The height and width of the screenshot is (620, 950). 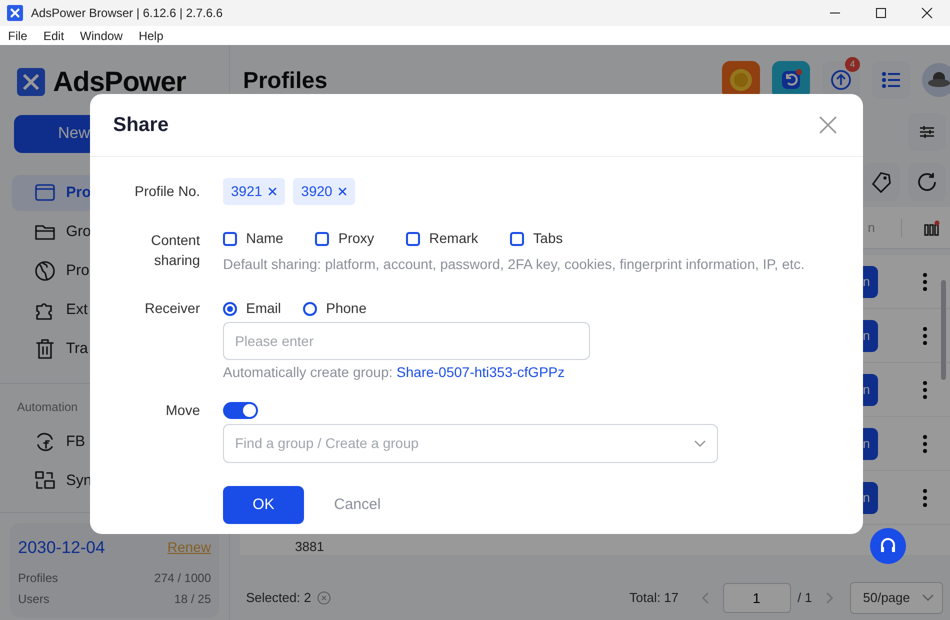 What do you see at coordinates (514, 264) in the screenshot?
I see `sharing-hint: Default sharing: platform, account, password, 2FA key, cookies, fingerprint information, IP, etc.` at bounding box center [514, 264].